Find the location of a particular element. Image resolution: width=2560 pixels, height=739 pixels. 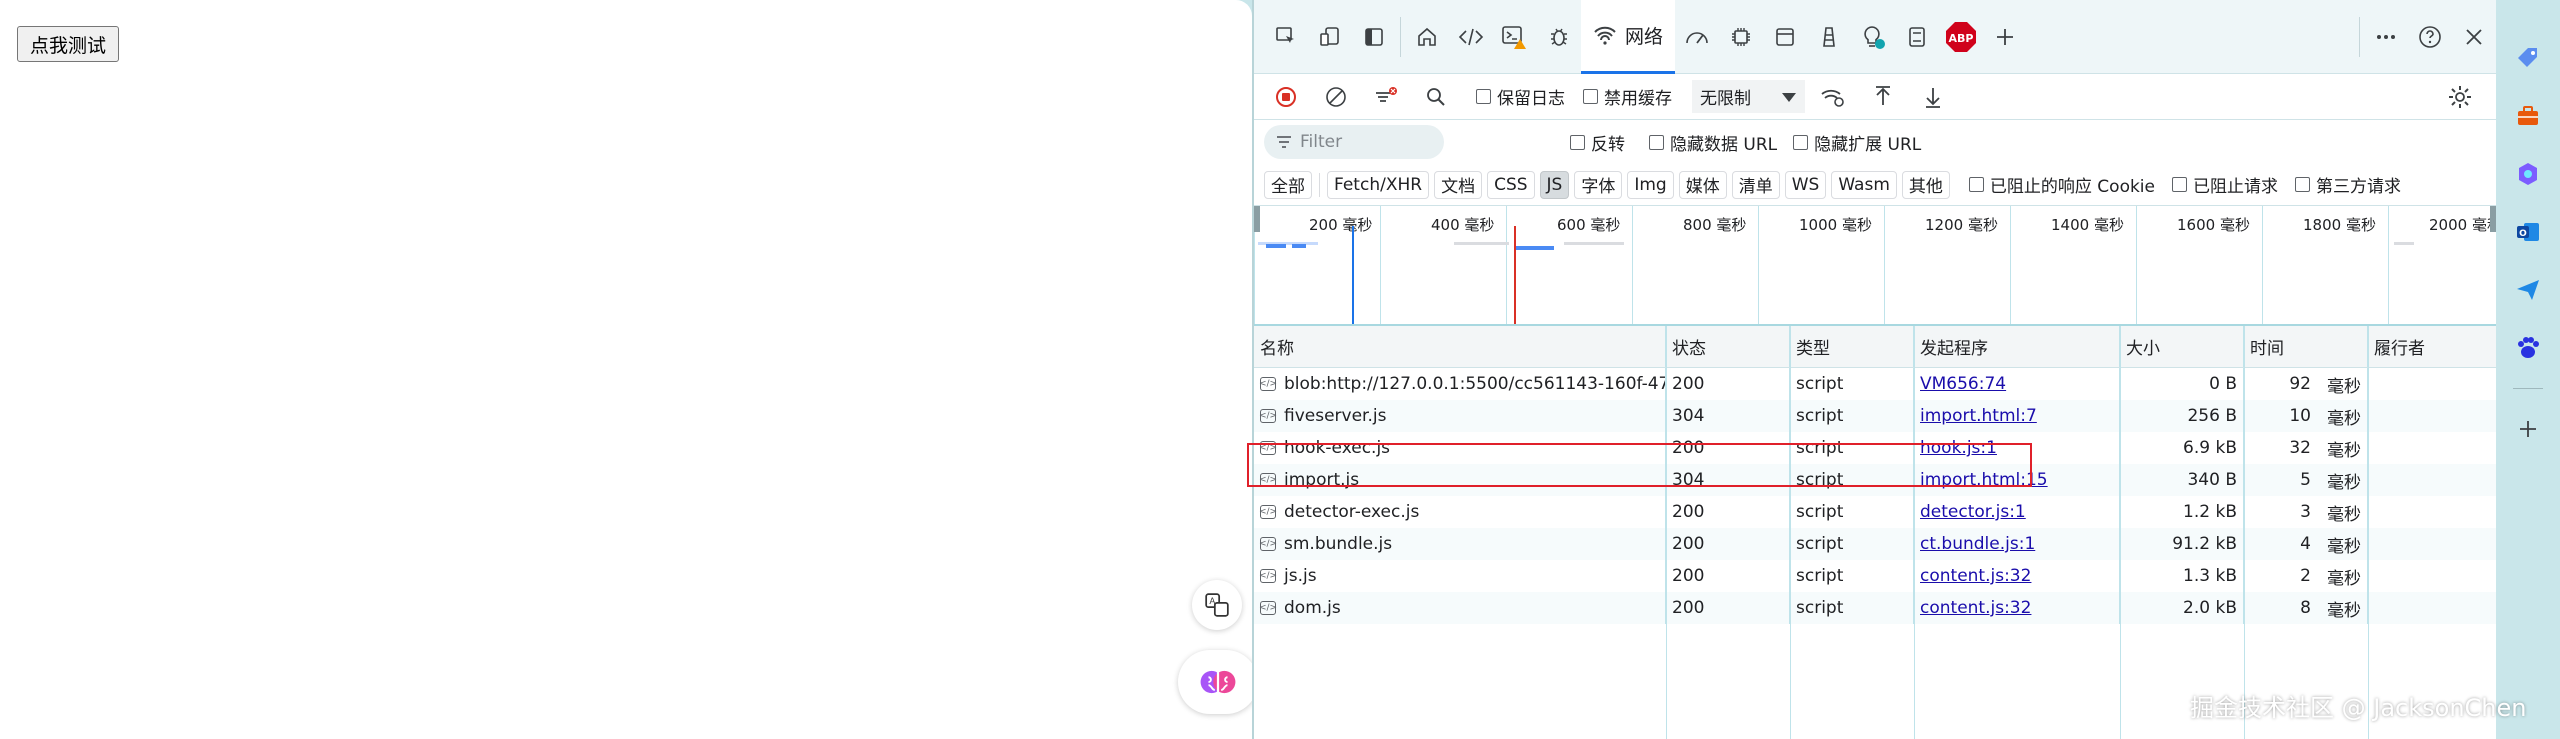

request-name-cell: </> dom.js is located at coordinates (1460, 608).